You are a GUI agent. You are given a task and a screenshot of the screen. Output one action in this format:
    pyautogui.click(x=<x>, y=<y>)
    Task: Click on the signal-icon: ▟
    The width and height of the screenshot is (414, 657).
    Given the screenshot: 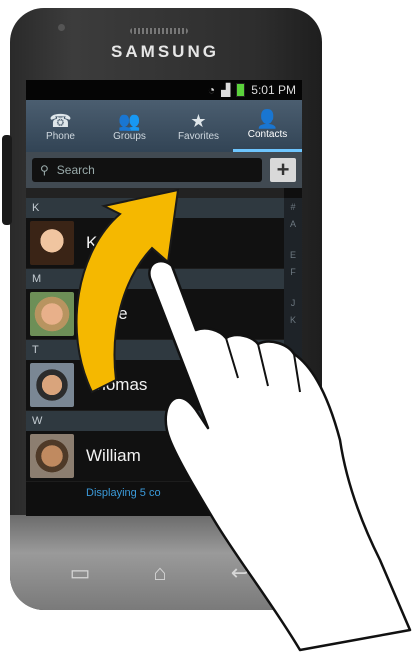 What is the action you would take?
    pyautogui.click(x=226, y=90)
    